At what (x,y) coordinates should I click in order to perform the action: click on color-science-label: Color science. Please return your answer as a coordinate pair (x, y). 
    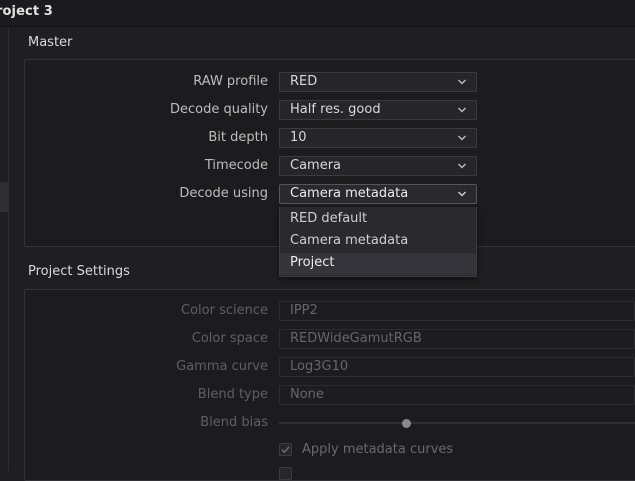
    Looking at the image, I should click on (224, 310).